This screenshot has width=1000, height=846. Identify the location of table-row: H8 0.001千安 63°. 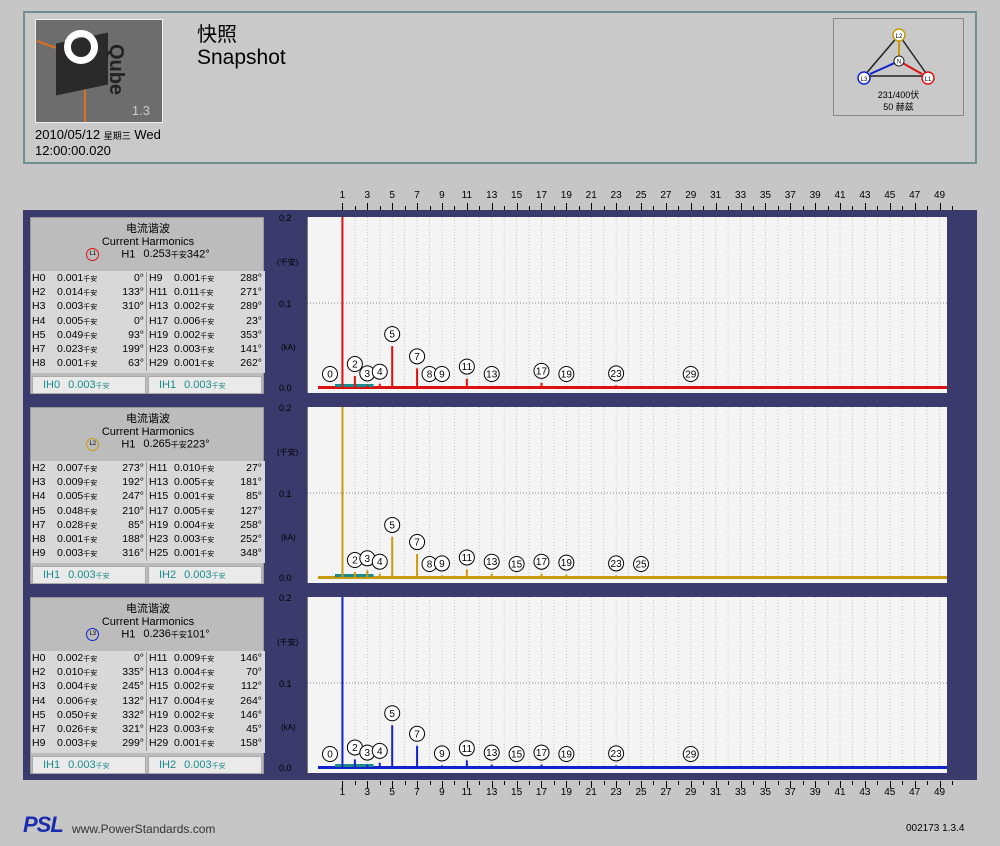
(88, 364).